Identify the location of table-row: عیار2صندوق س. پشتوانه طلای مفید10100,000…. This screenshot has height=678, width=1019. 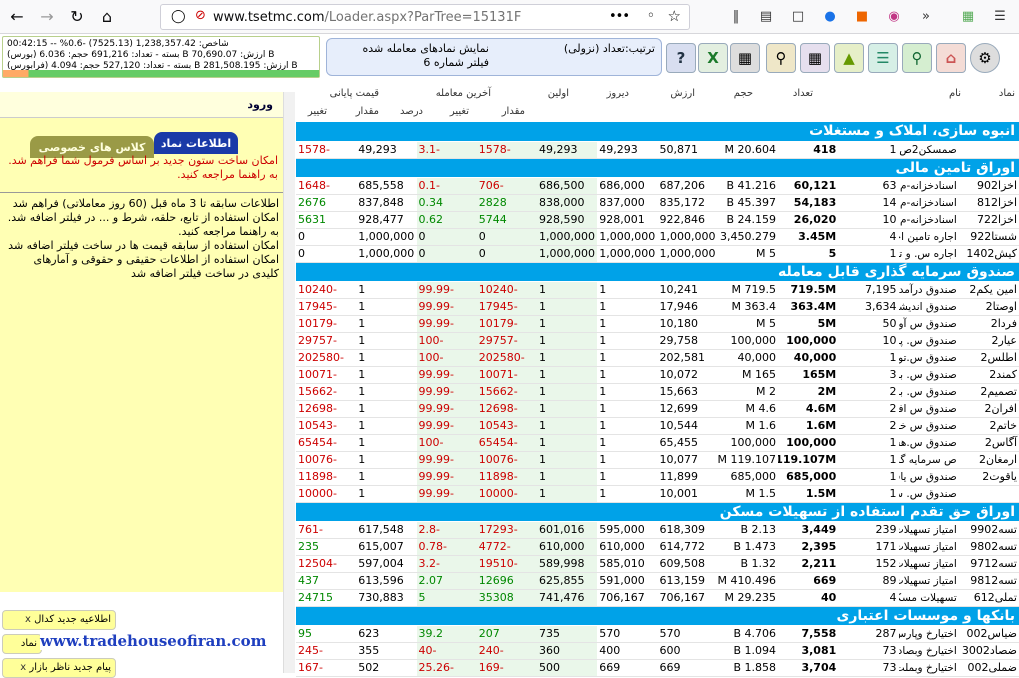
(657, 341).